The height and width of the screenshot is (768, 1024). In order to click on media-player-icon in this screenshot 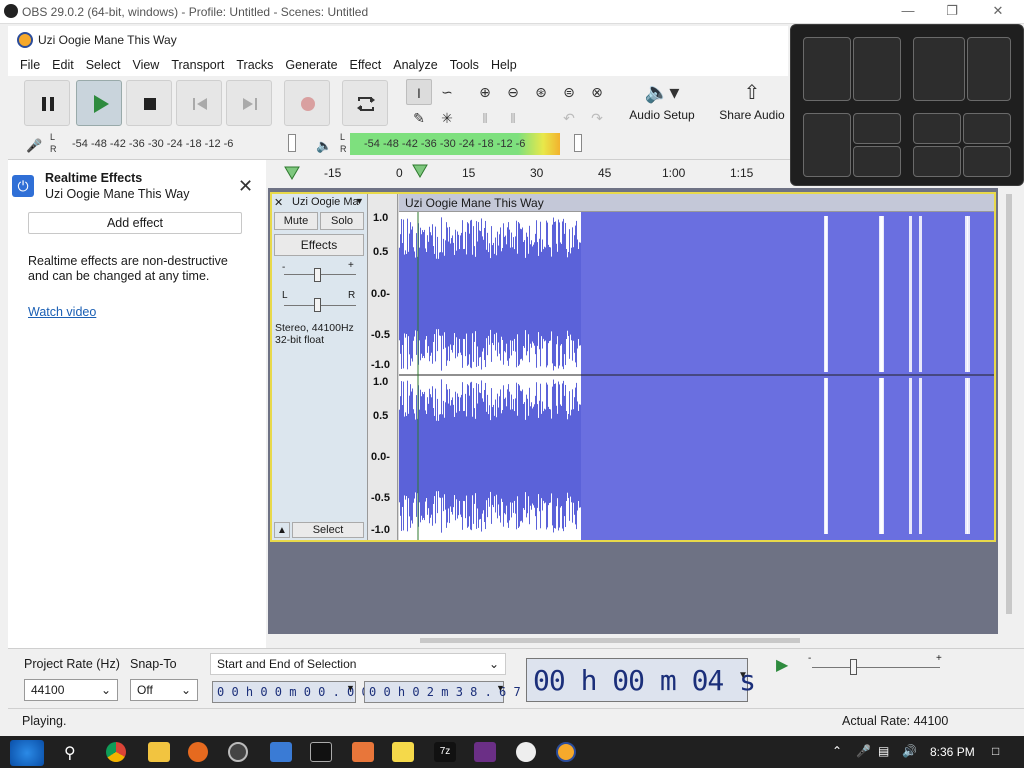, I will do `click(526, 752)`.